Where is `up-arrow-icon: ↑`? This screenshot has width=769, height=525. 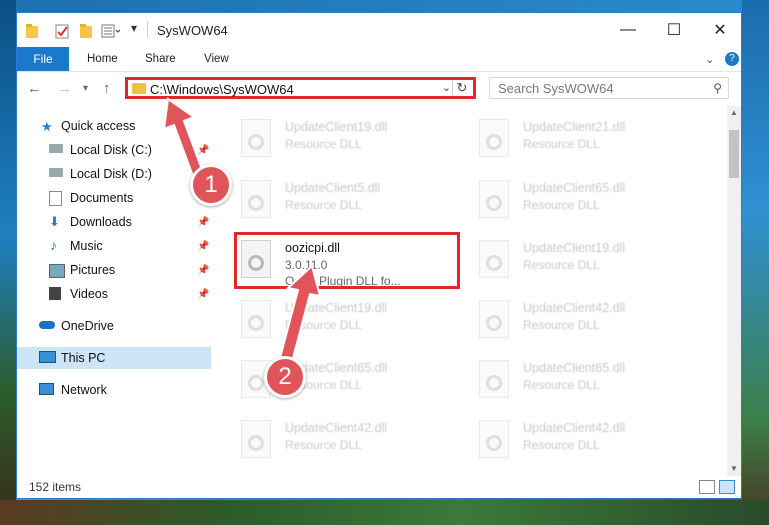
up-arrow-icon: ↑ is located at coordinates (107, 88).